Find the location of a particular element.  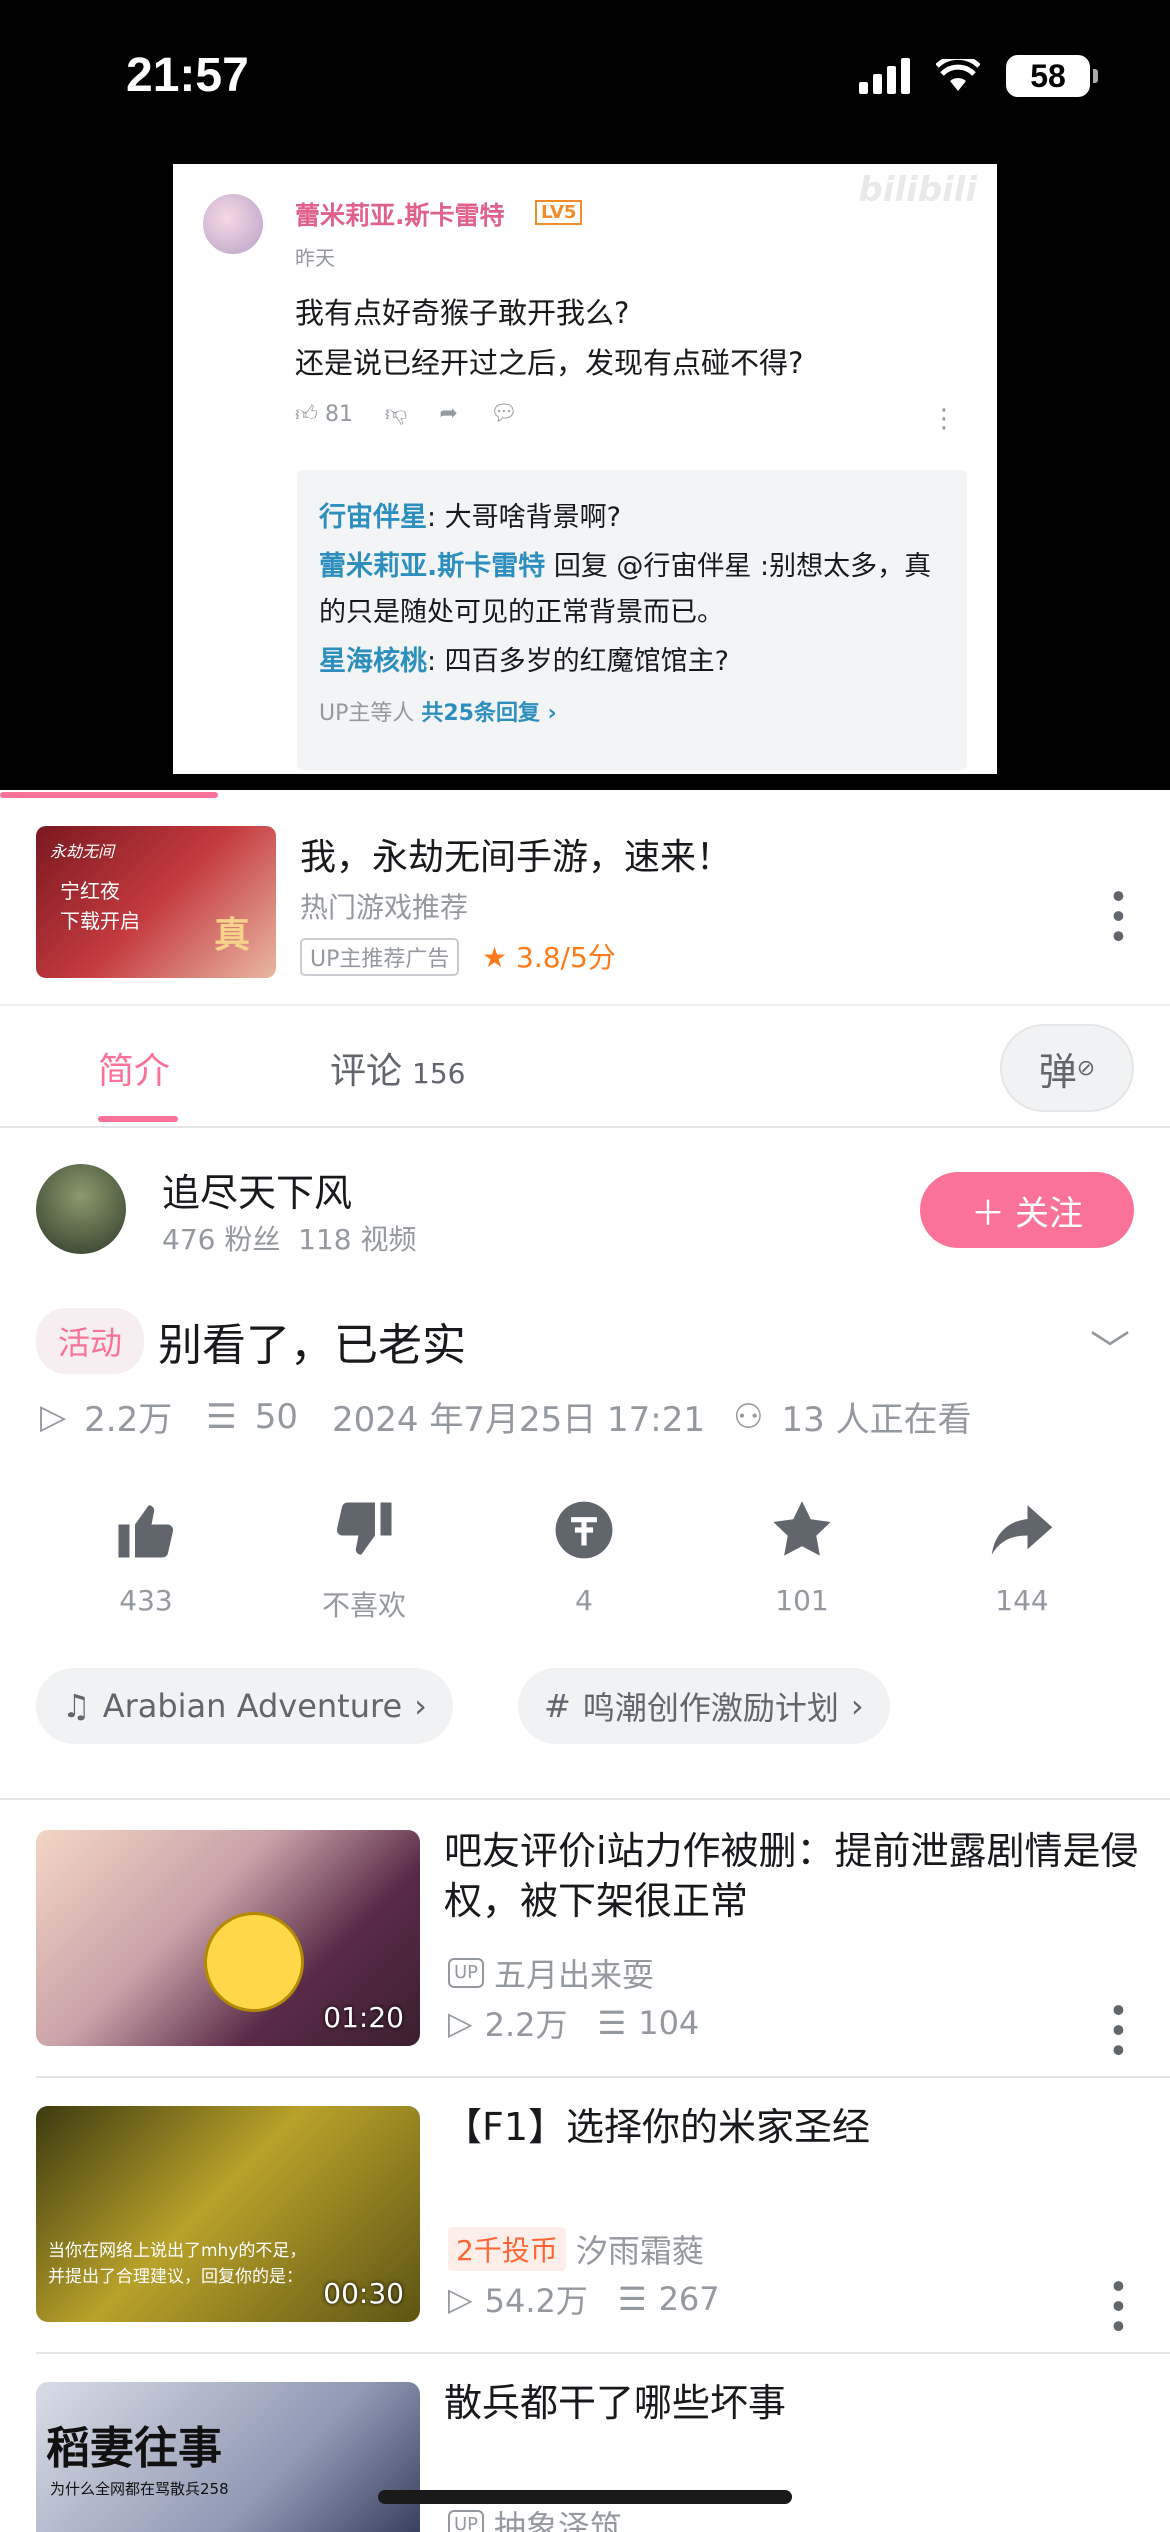

action-bar: 433 不喜欢 4 101 144 is located at coordinates (585, 1560).